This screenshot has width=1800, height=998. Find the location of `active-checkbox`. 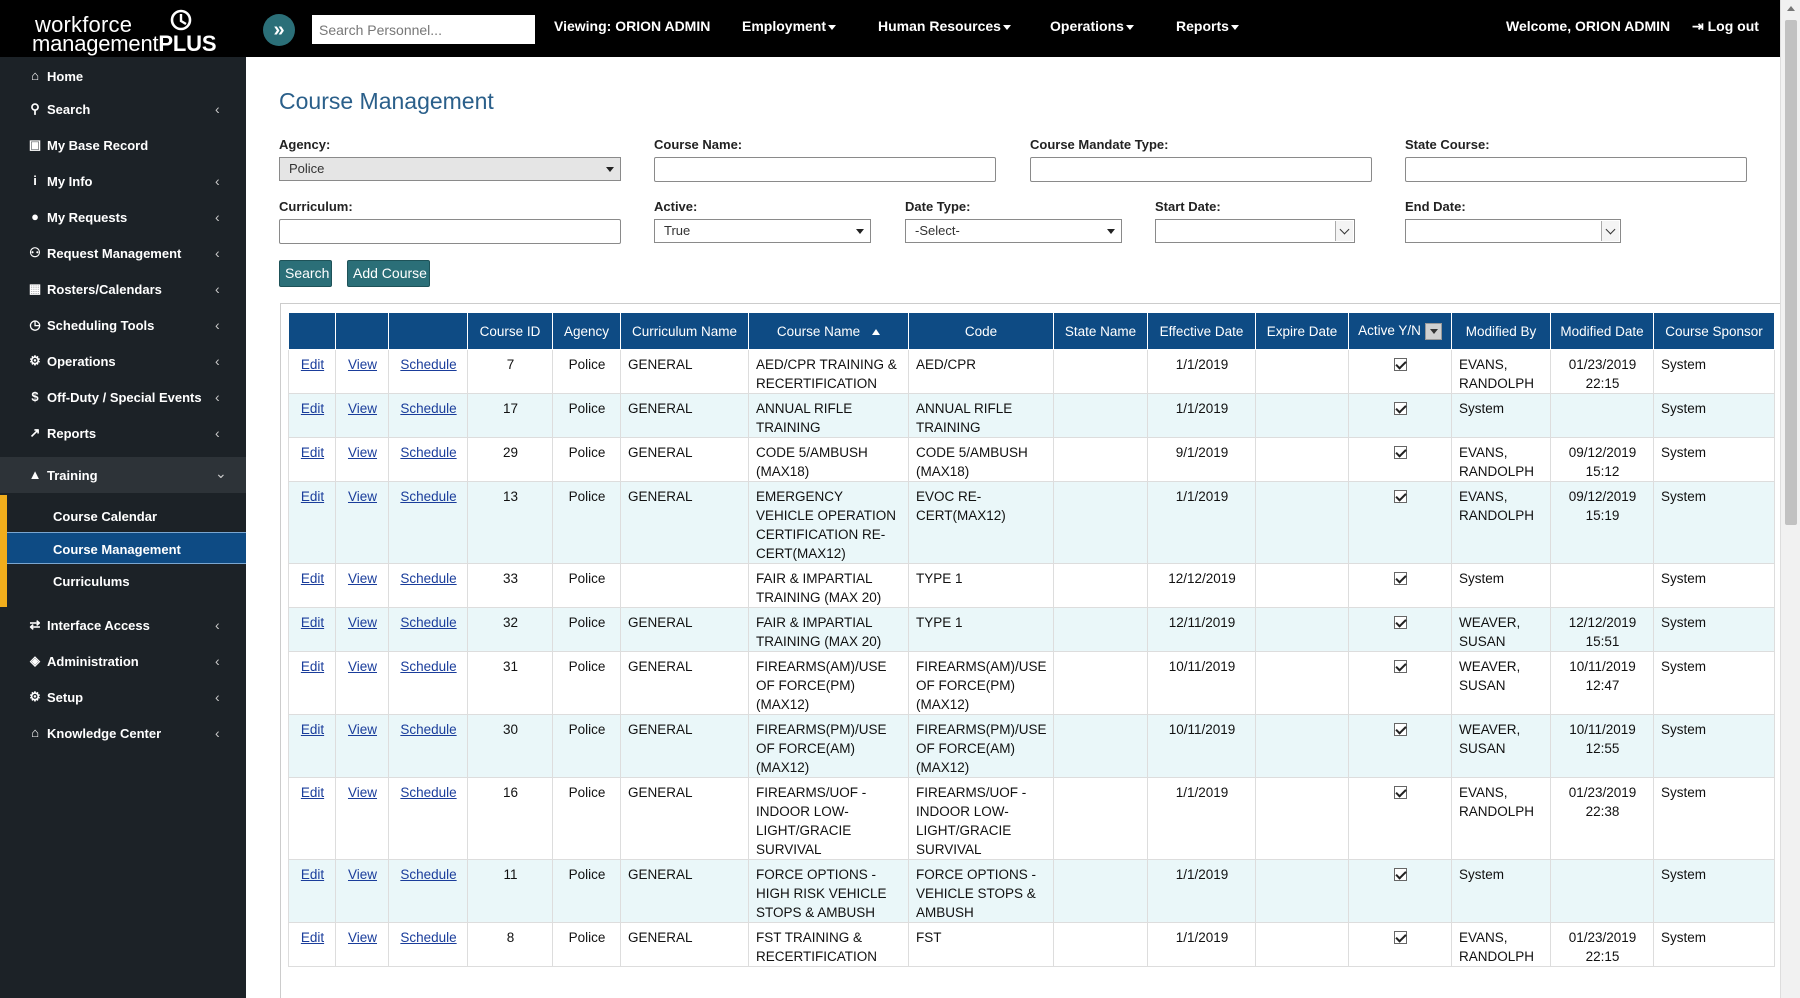

active-checkbox is located at coordinates (1400, 364).